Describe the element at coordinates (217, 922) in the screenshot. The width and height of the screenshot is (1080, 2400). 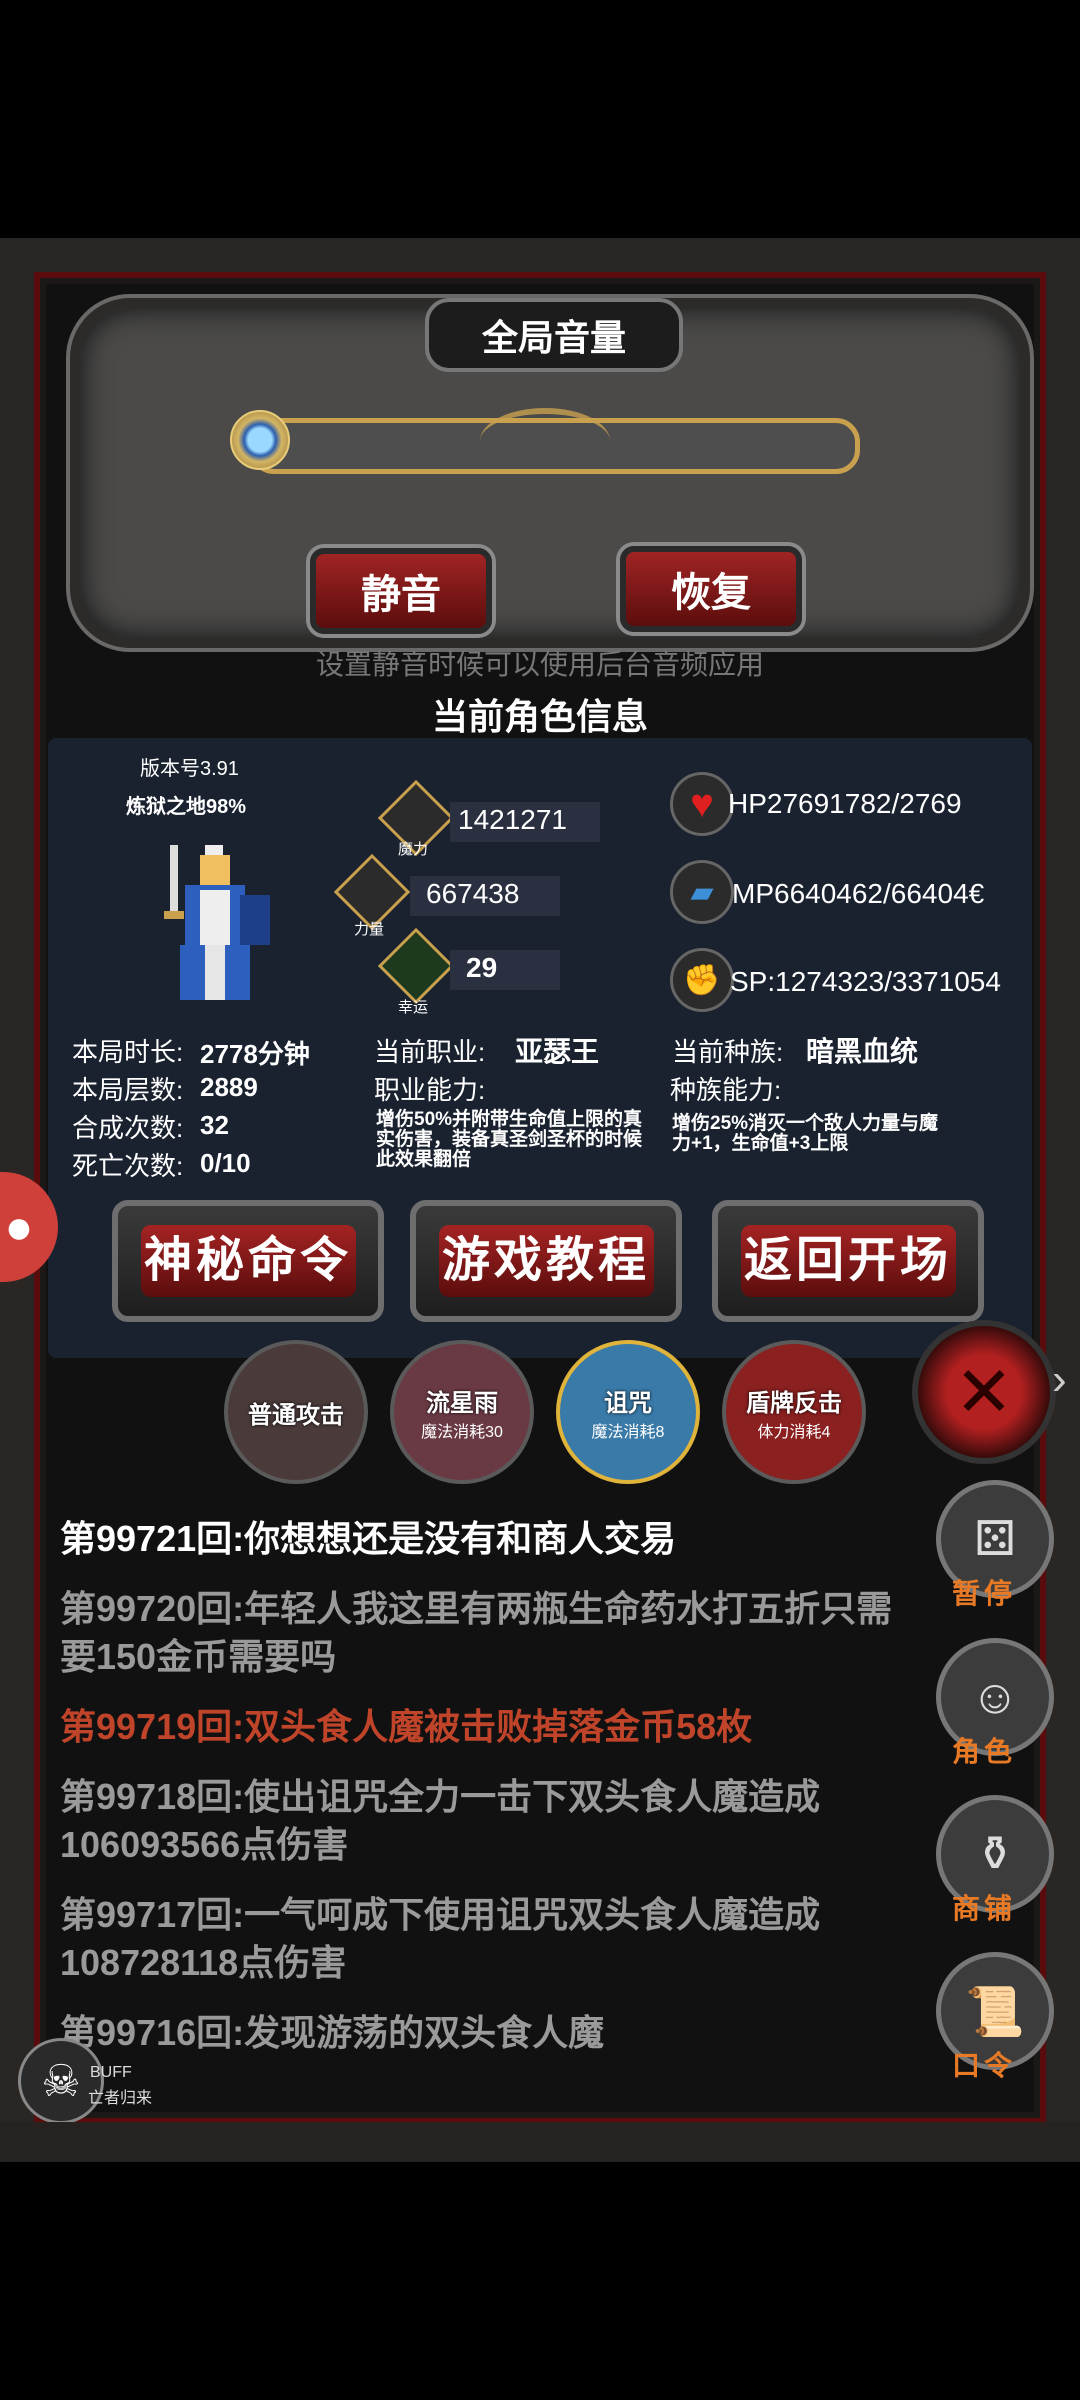
I see `hero-sprite` at that location.